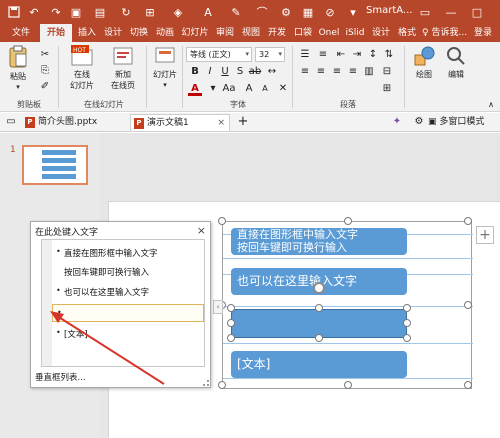 This screenshot has height=438, width=500. I want to click on align-left-icon: ≡, so click(305, 72).